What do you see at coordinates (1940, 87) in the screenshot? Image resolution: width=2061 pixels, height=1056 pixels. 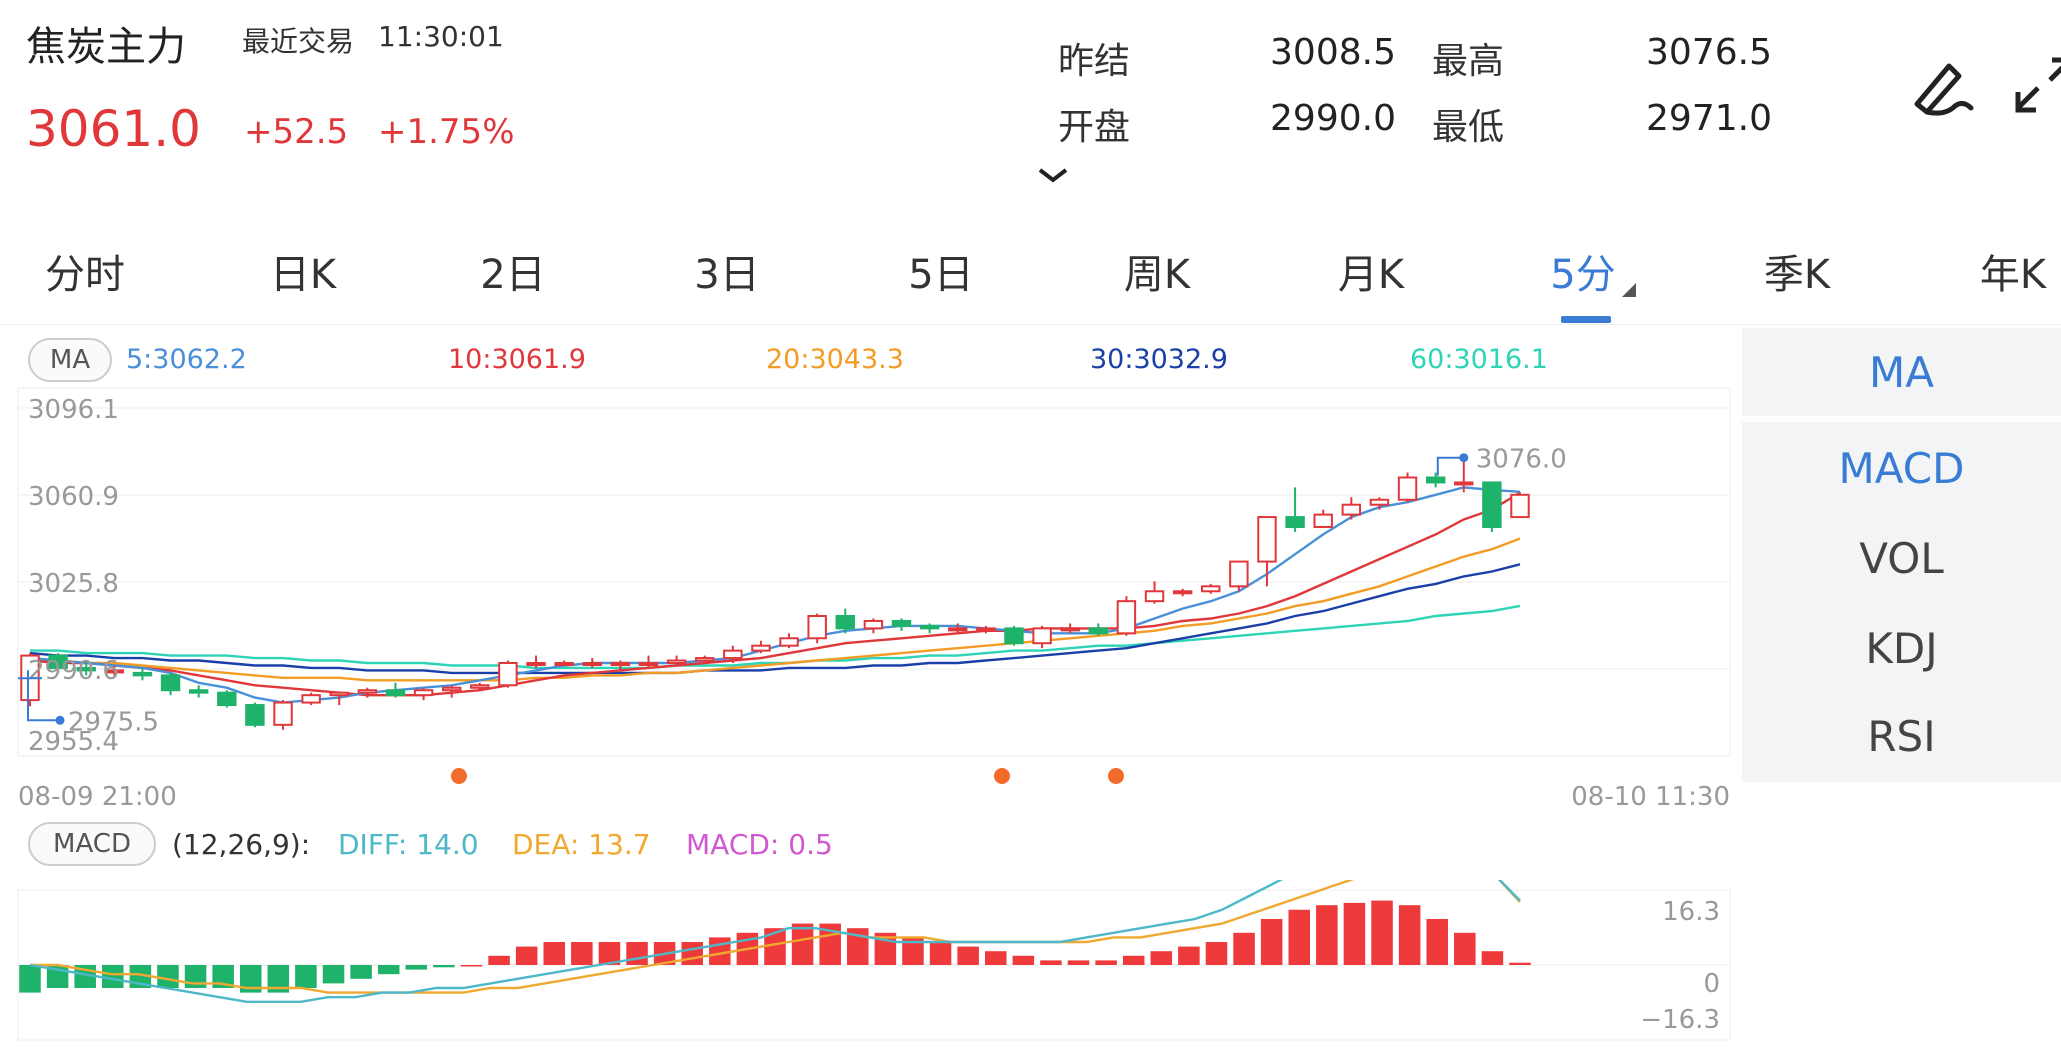 I see `draw-pen-icon` at bounding box center [1940, 87].